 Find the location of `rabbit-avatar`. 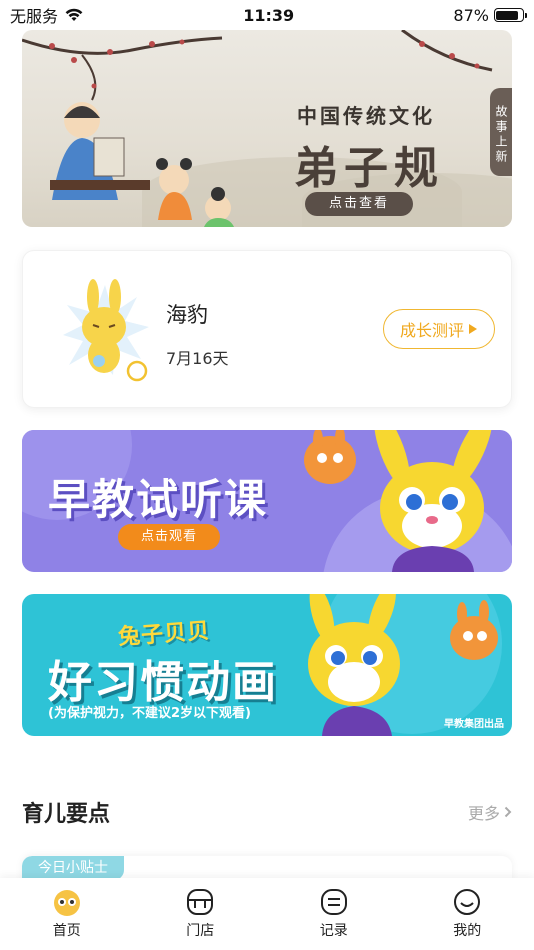

rabbit-avatar is located at coordinates (106, 330).